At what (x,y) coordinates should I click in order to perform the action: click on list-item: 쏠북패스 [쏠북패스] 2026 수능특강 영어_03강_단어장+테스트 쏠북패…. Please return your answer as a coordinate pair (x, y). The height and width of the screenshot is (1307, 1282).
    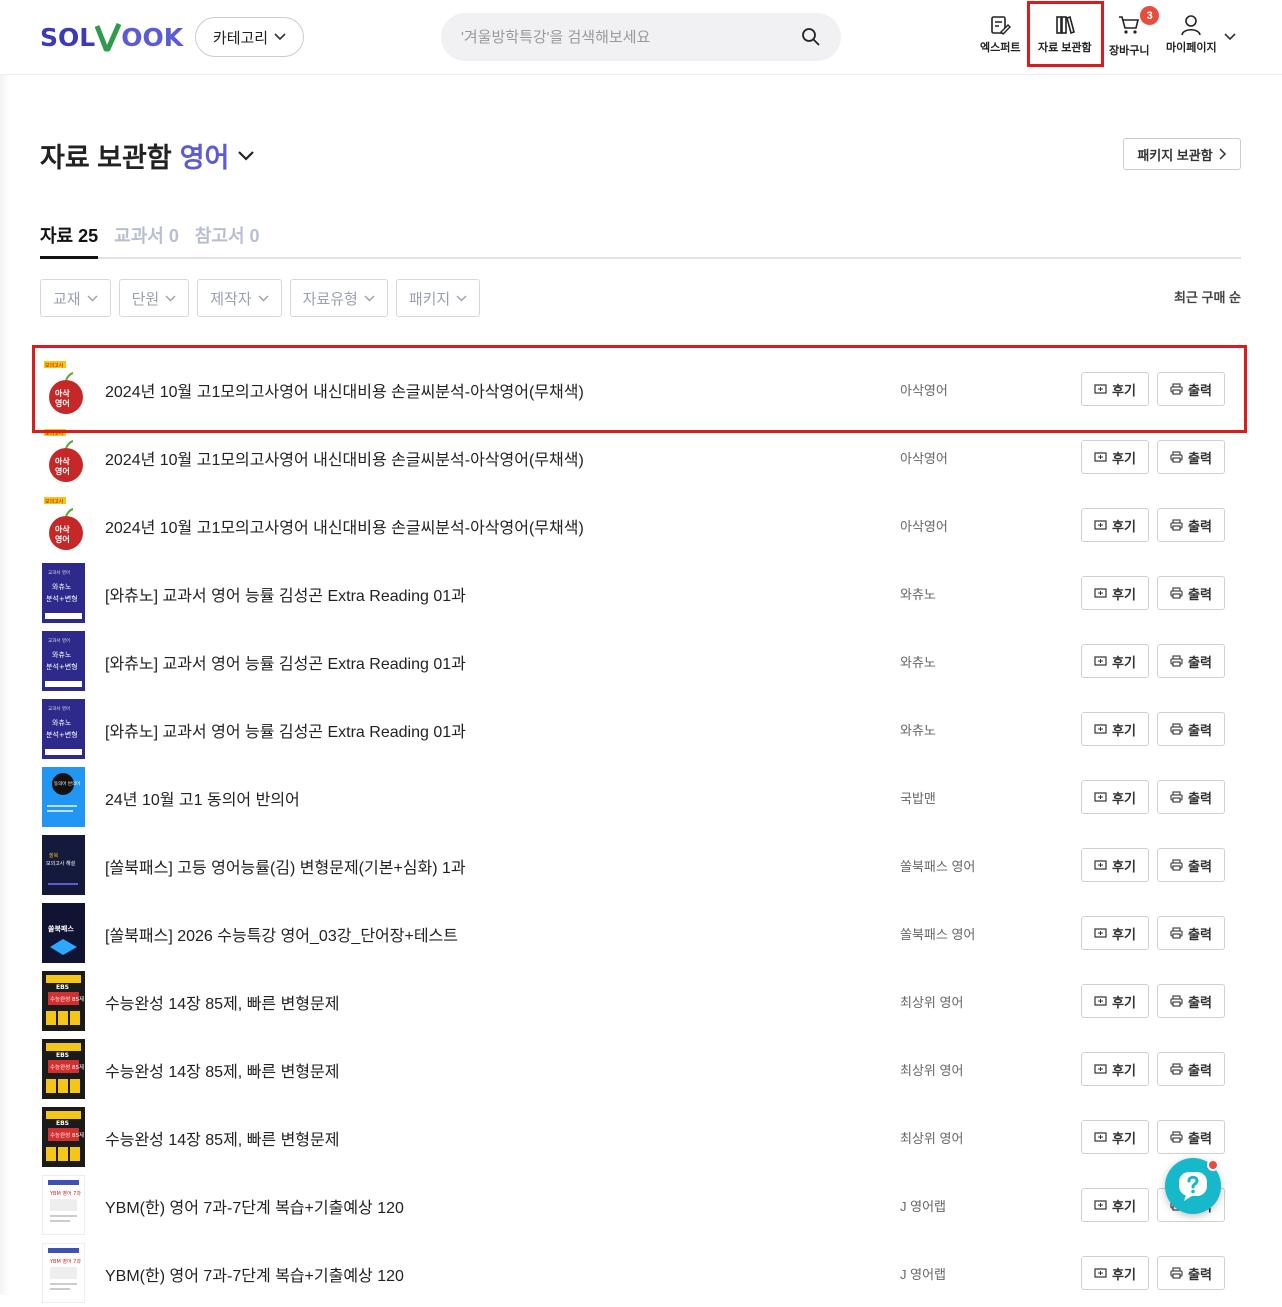
    Looking at the image, I should click on (640, 933).